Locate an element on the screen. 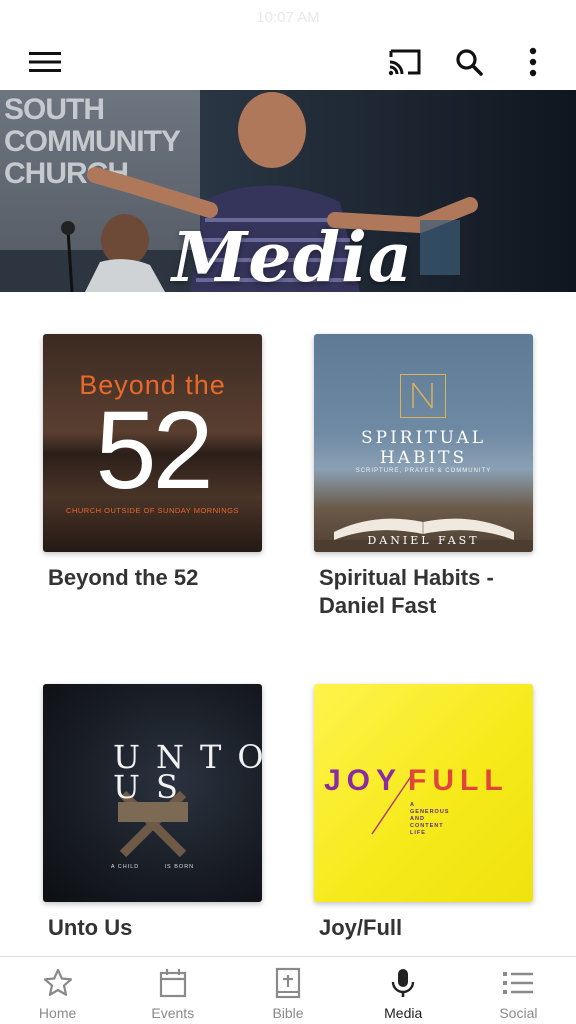  hamburger-icon is located at coordinates (45, 62).